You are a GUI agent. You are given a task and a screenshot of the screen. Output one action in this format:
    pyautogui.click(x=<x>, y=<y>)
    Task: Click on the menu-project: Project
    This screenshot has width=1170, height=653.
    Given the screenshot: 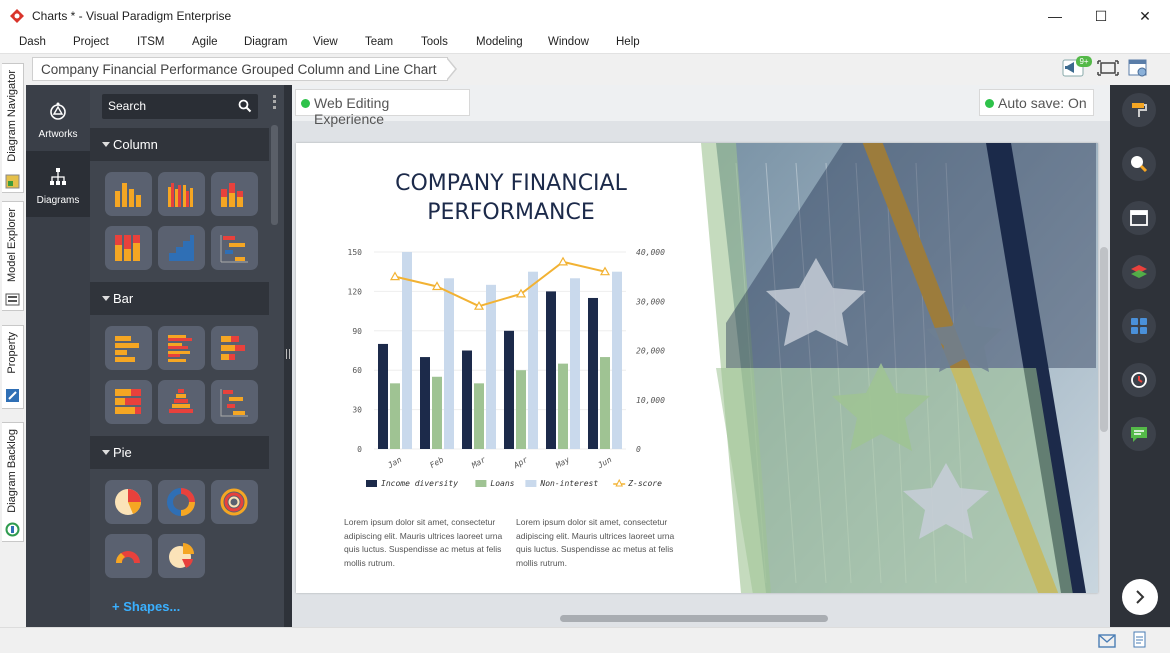 What is the action you would take?
    pyautogui.click(x=91, y=42)
    